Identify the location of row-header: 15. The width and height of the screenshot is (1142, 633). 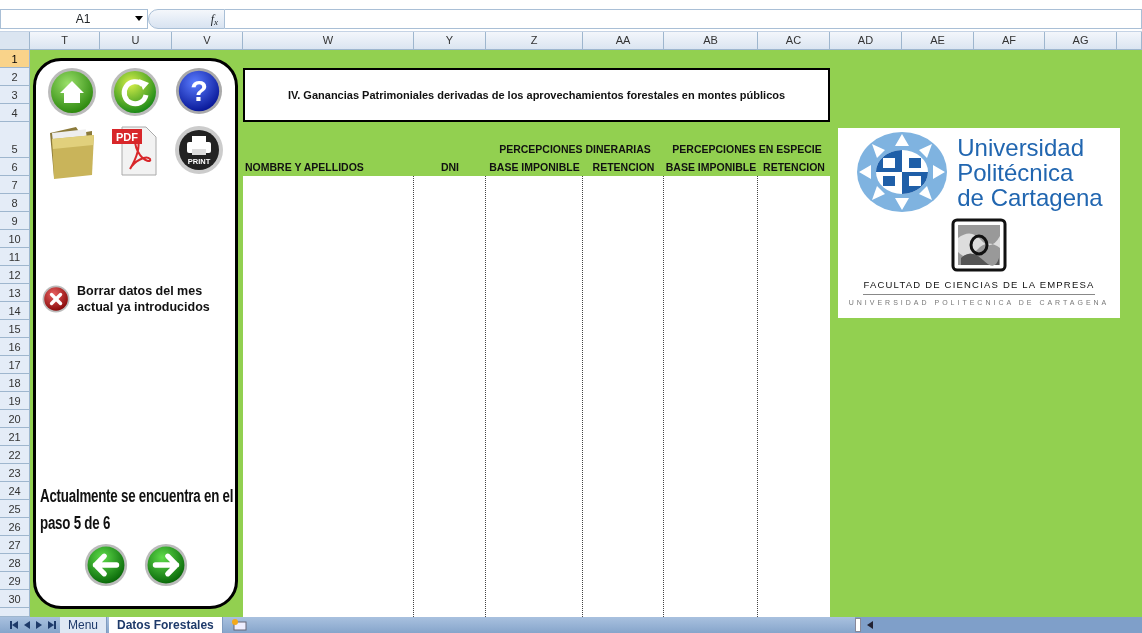
(15, 329).